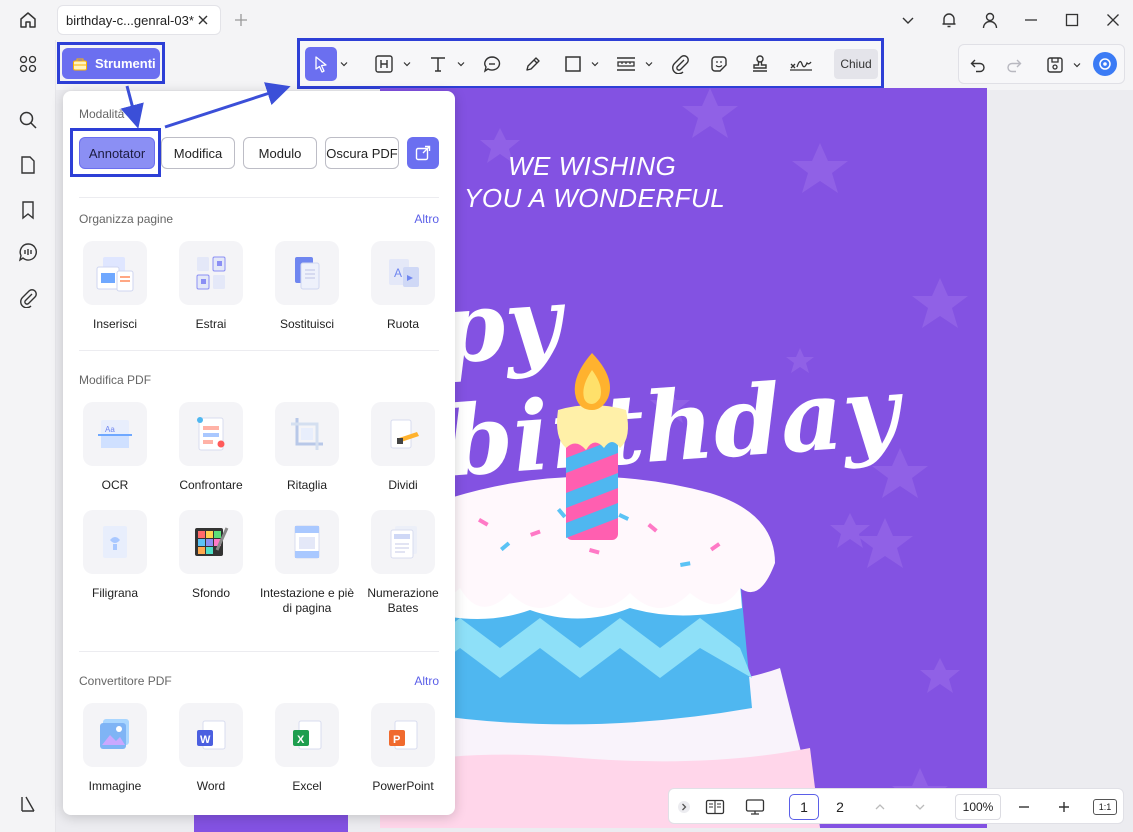  I want to click on minimize-icon, so click(1030, 20).